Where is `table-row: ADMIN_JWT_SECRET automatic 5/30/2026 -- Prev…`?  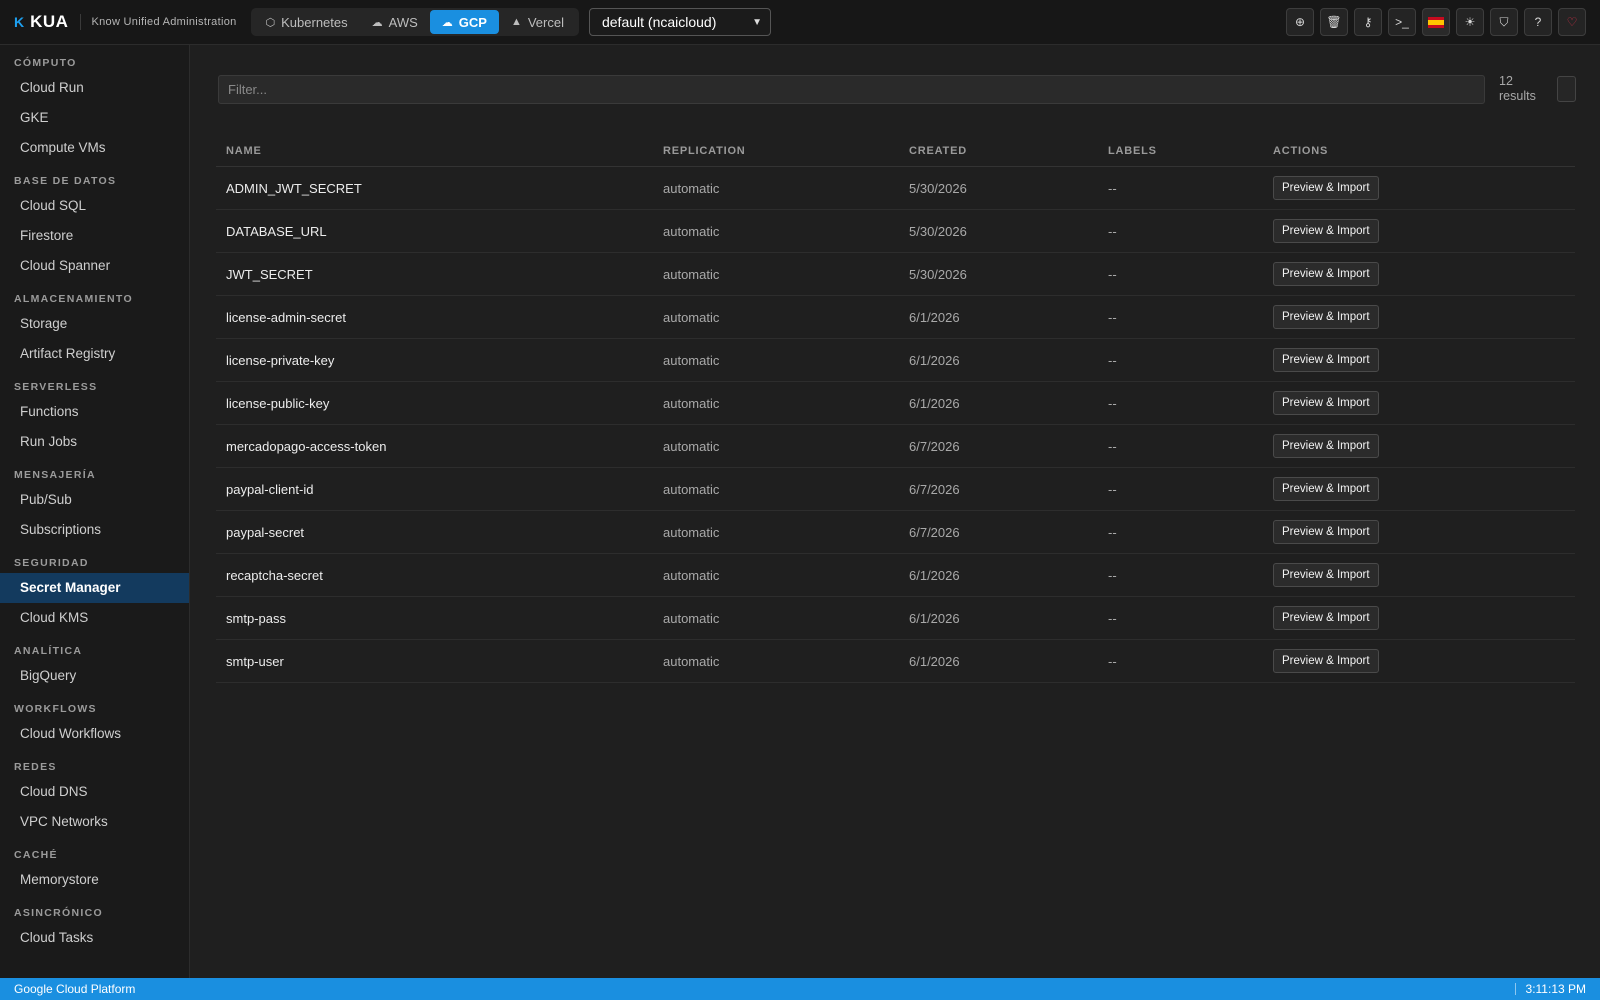
table-row: ADMIN_JWT_SECRET automatic 5/30/2026 -- Prev… is located at coordinates (895, 188).